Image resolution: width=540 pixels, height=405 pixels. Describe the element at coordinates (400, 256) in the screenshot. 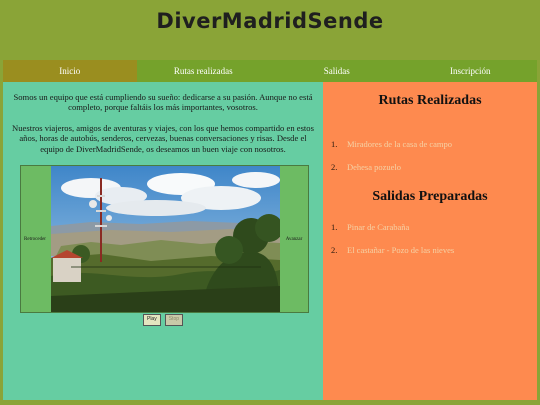

I see `route-link-castanar: El castañar - Pozo de las nieves` at that location.